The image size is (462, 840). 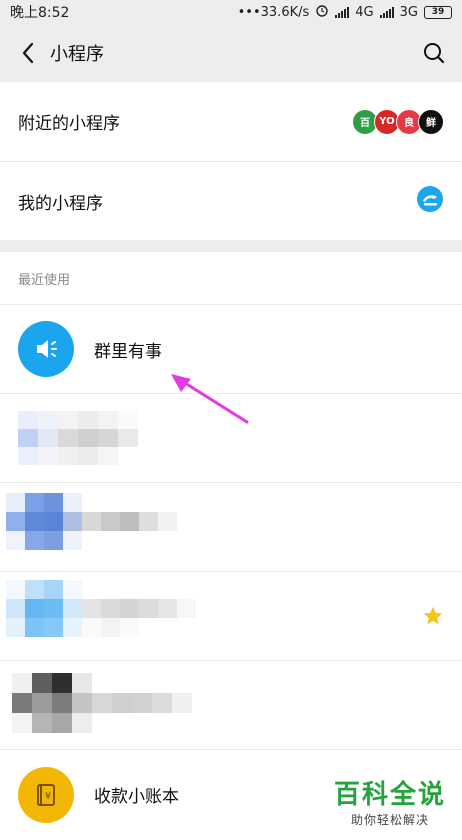 I want to click on recent-app-name: 收款小账本, so click(x=136, y=797).